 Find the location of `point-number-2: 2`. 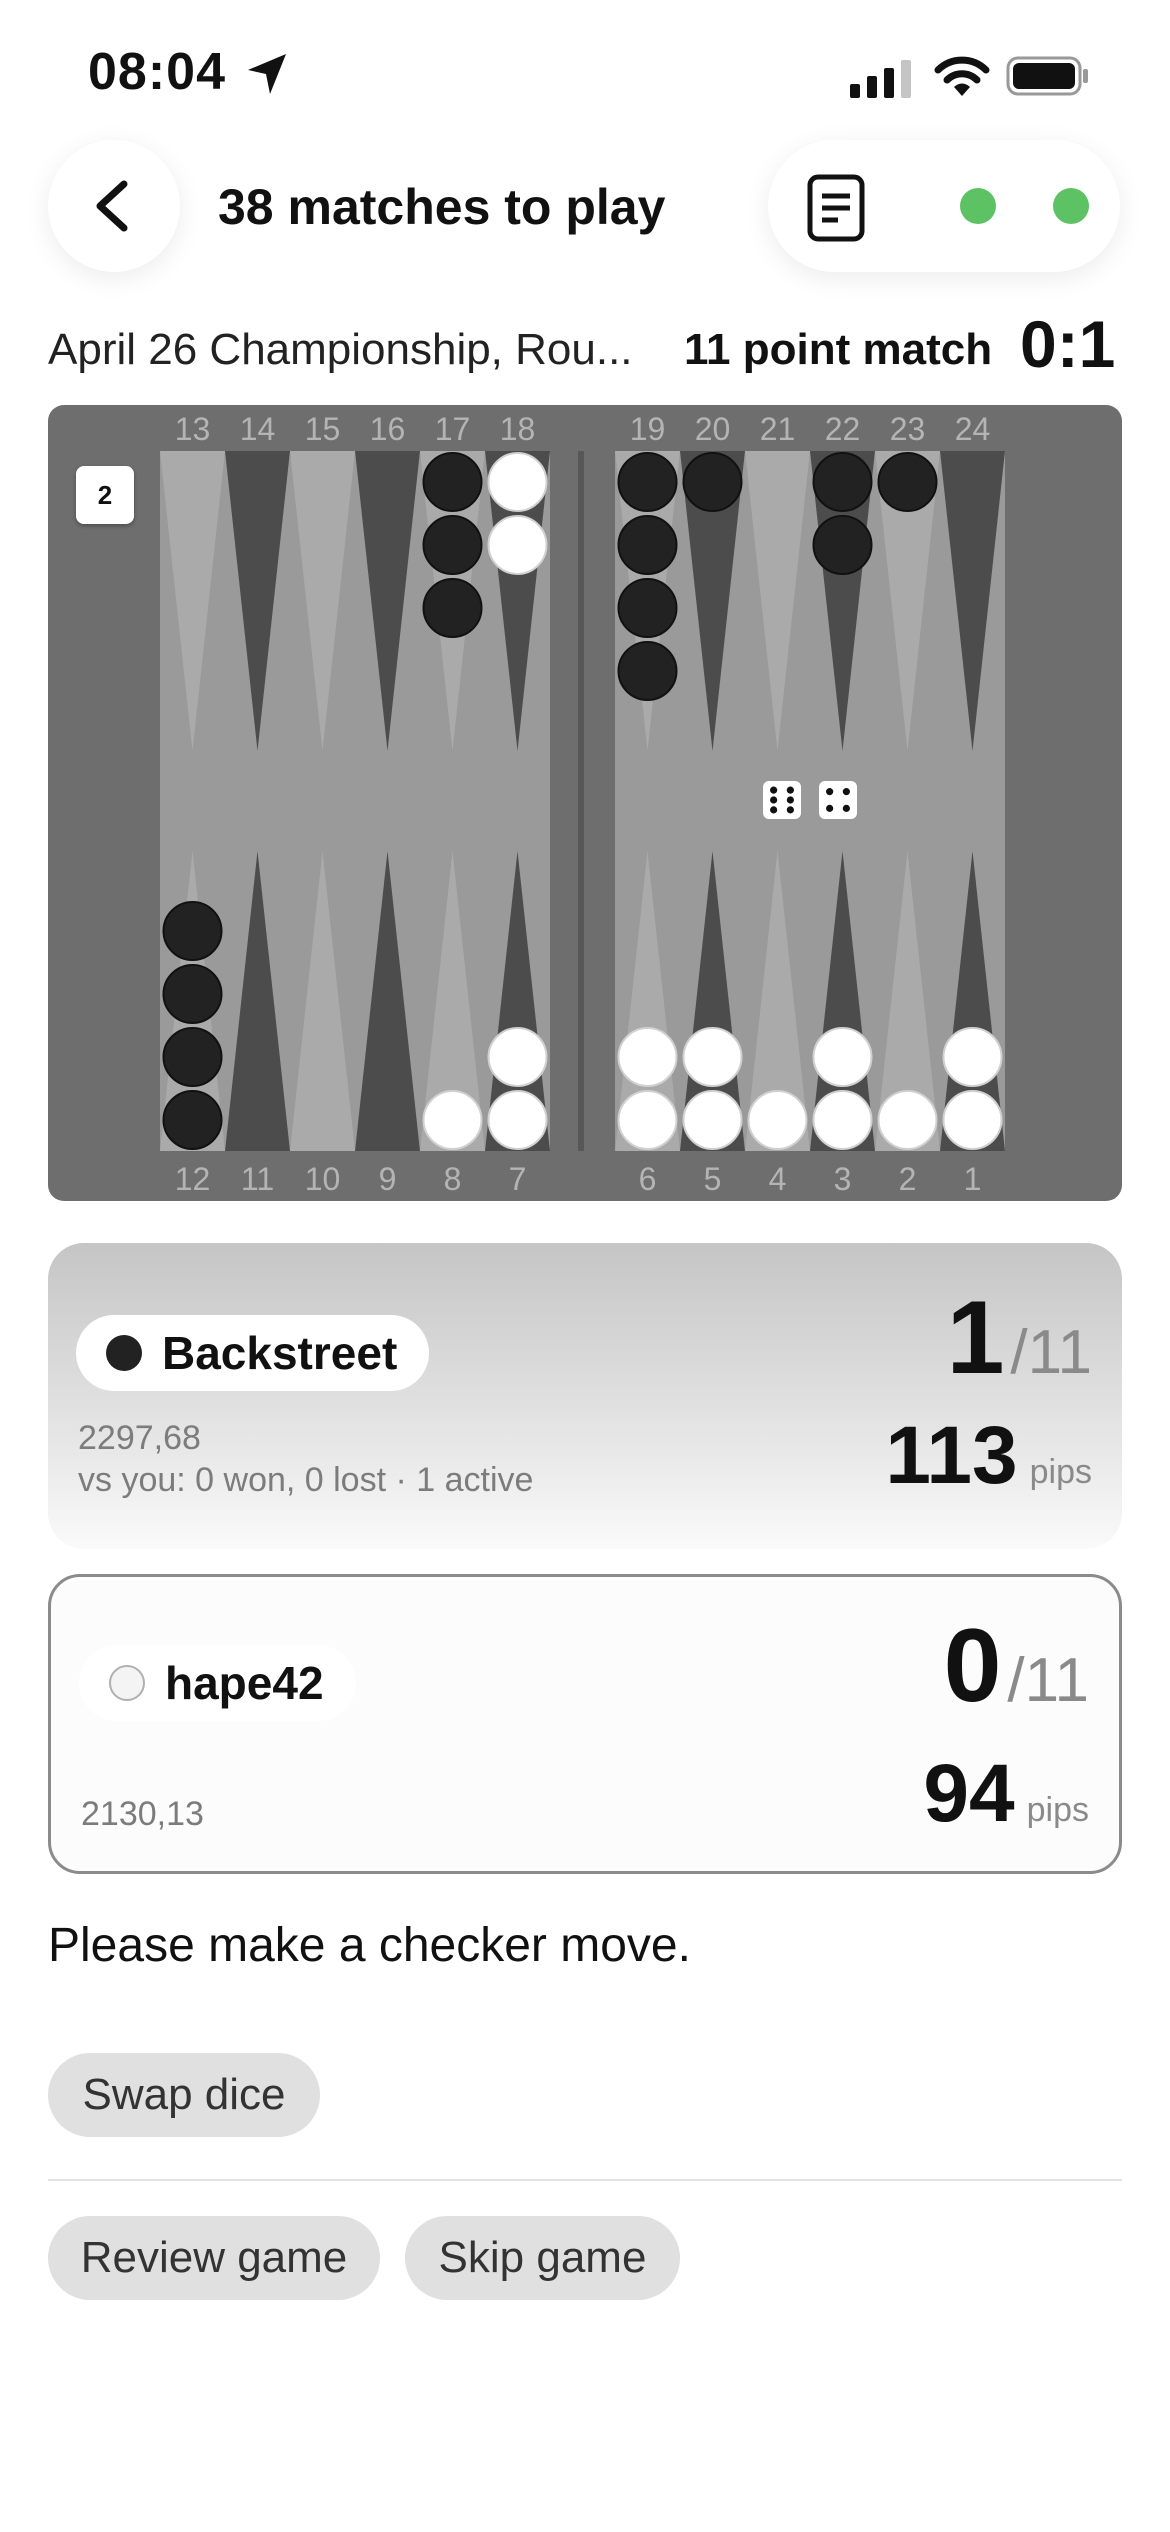

point-number-2: 2 is located at coordinates (907, 1179).